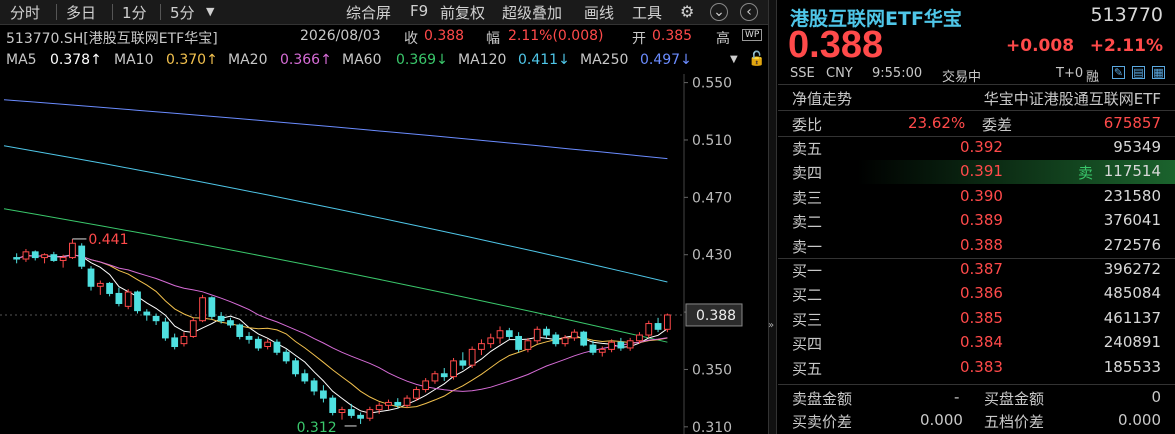  What do you see at coordinates (1137, 147) in the screenshot?
I see `ask-level-volume: 95349` at bounding box center [1137, 147].